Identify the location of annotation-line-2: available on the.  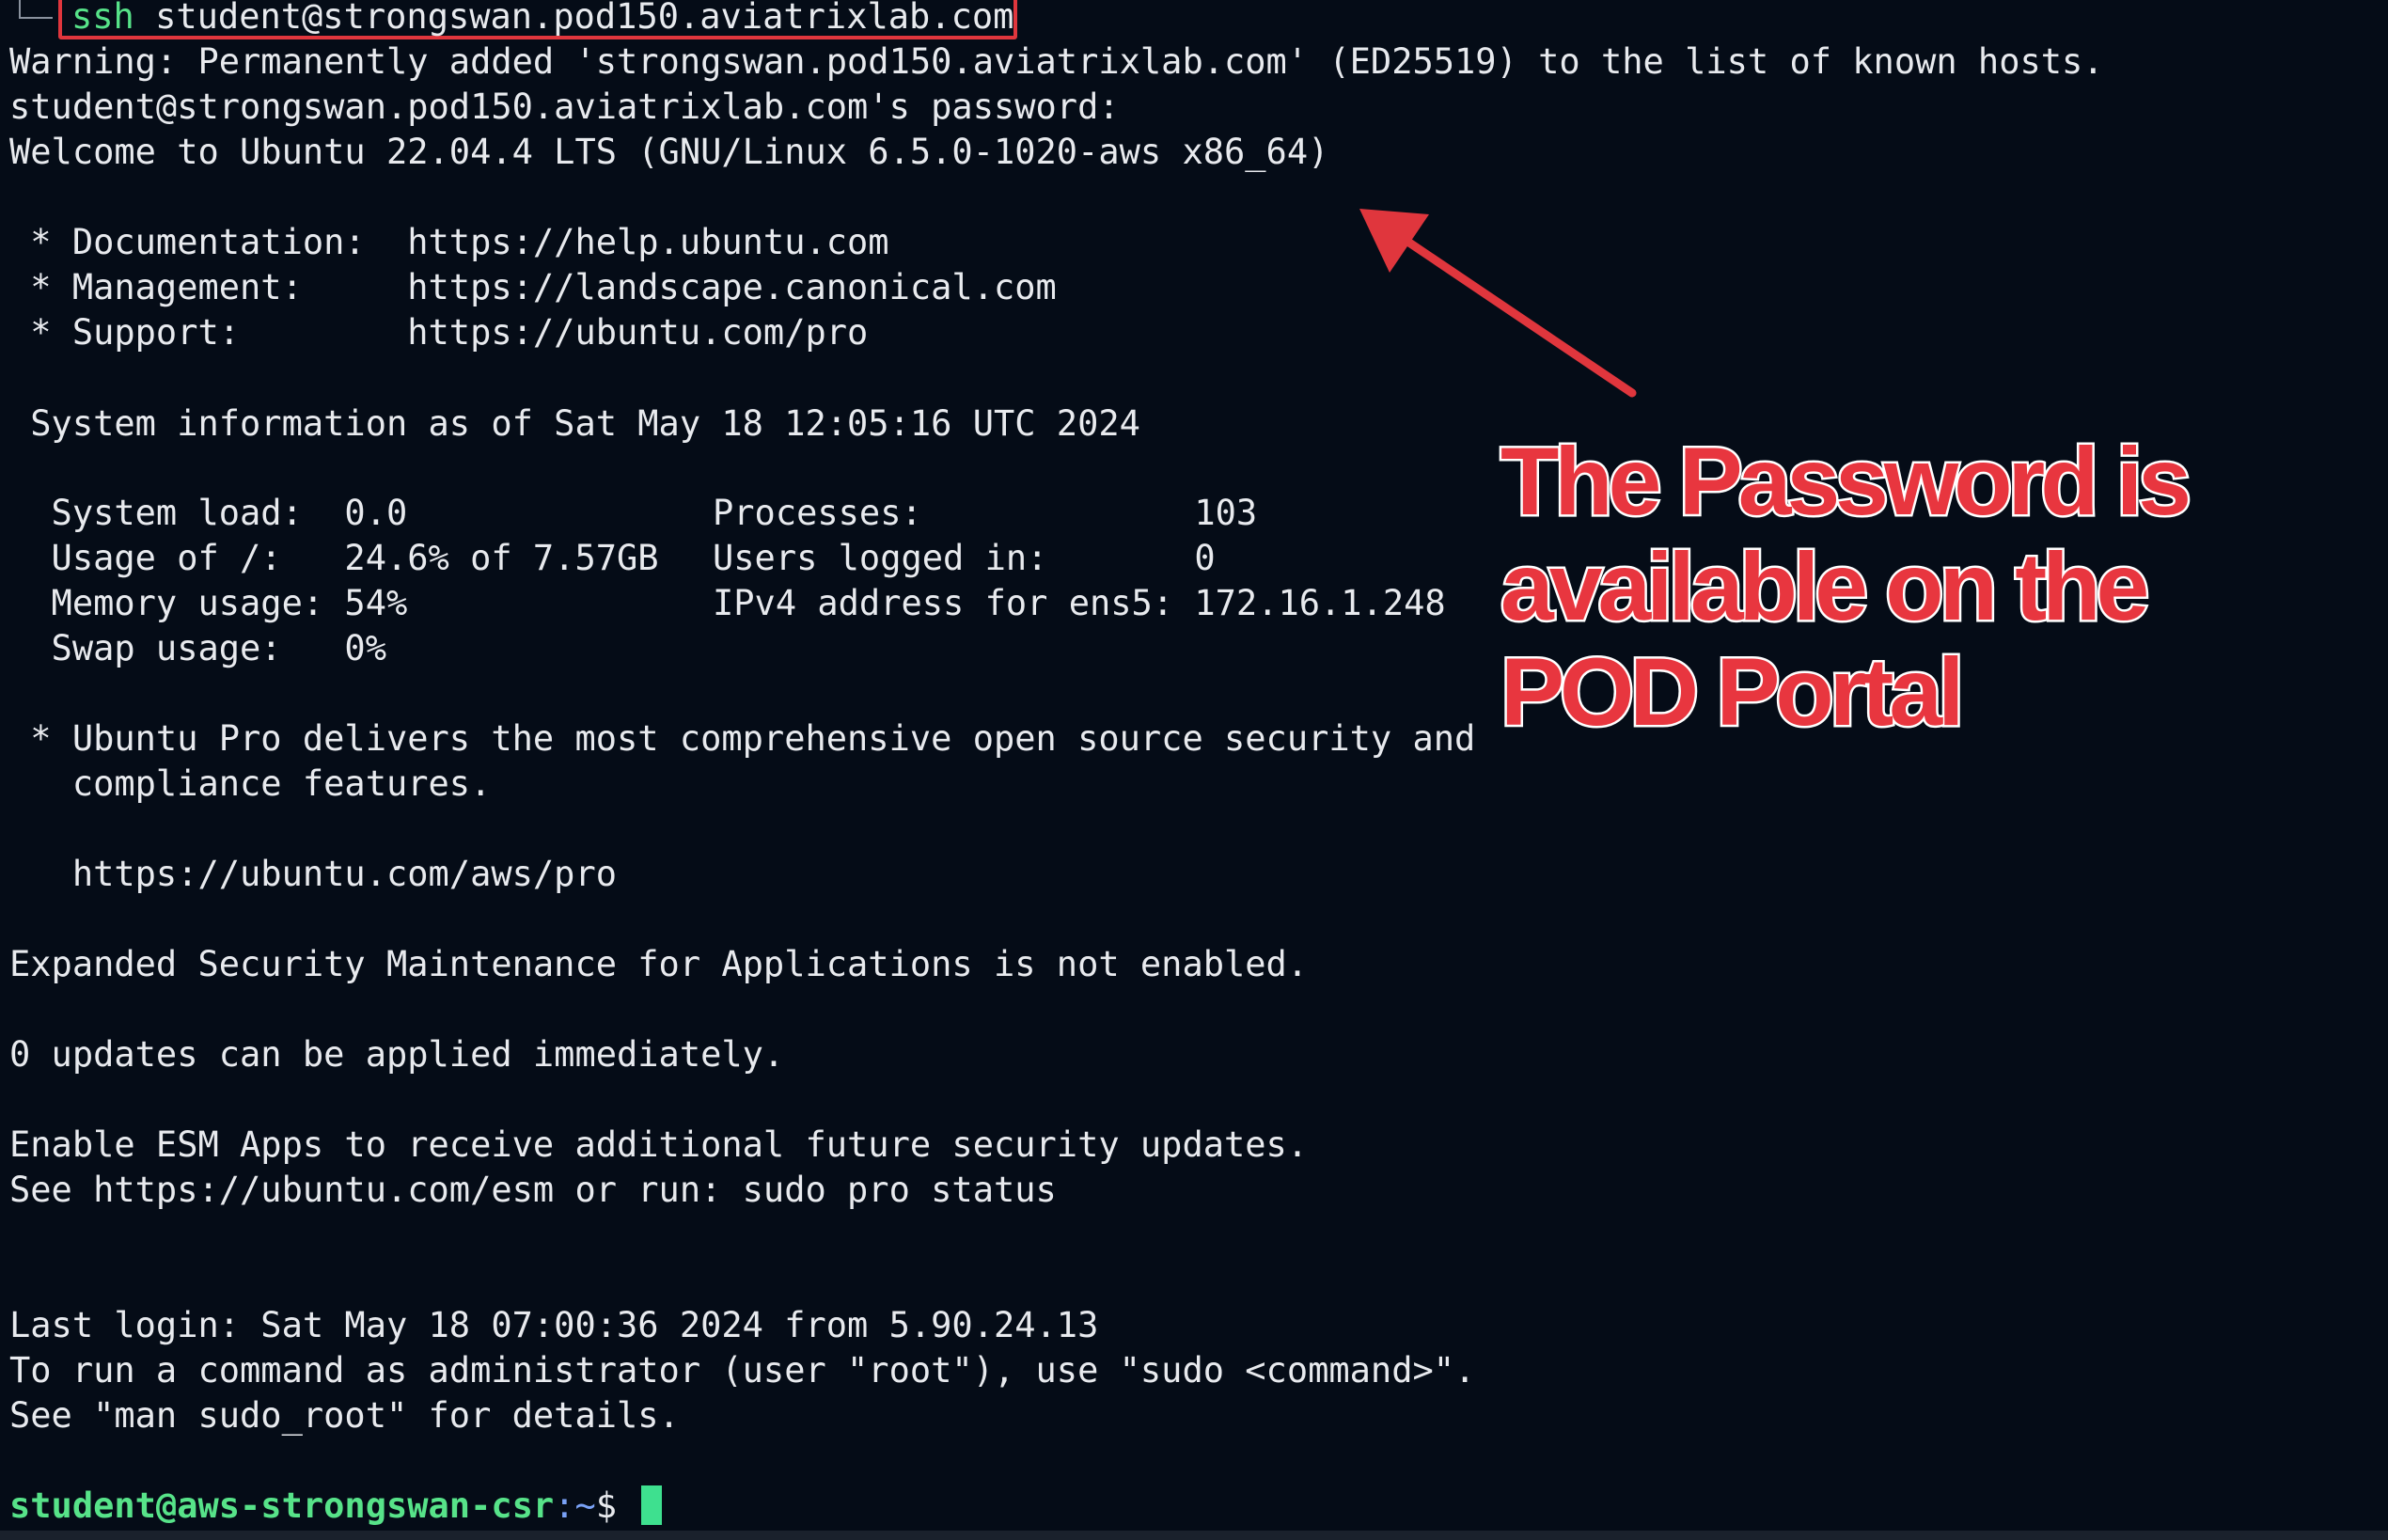
(1825, 587).